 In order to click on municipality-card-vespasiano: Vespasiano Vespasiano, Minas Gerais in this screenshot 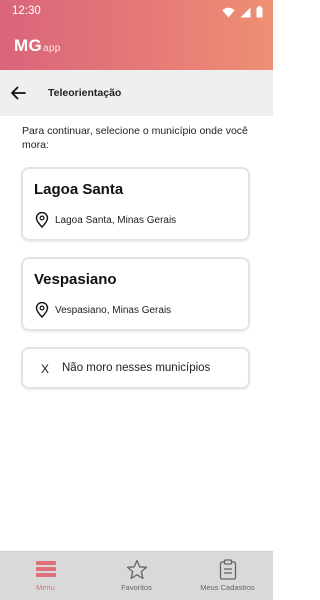, I will do `click(135, 294)`.